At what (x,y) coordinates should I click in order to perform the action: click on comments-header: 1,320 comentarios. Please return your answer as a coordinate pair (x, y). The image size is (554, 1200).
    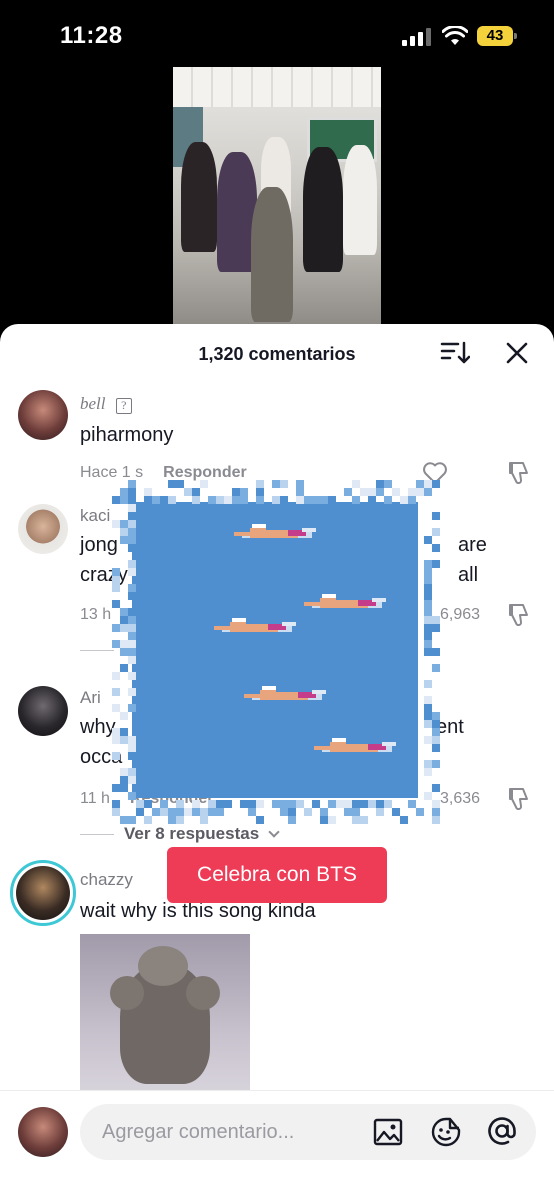
    Looking at the image, I should click on (277, 354).